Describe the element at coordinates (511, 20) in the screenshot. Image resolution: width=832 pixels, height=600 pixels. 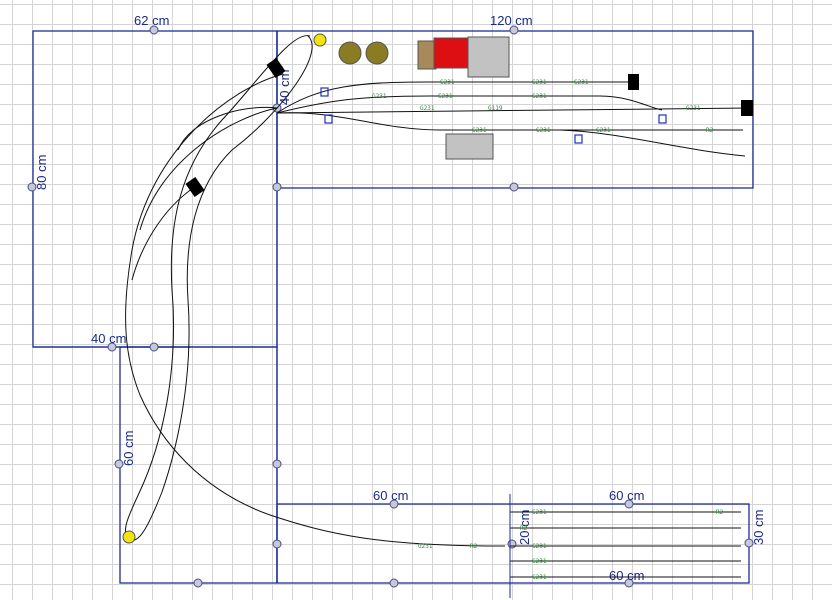
I see `dim-top-right: 120 cm` at that location.